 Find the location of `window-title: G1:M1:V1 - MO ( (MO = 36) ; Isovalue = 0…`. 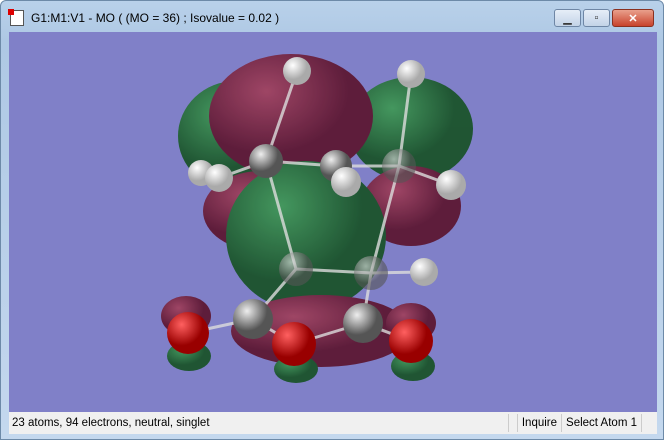

window-title: G1:M1:V1 - MO ( (MO = 36) ; Isovalue = 0… is located at coordinates (155, 18).